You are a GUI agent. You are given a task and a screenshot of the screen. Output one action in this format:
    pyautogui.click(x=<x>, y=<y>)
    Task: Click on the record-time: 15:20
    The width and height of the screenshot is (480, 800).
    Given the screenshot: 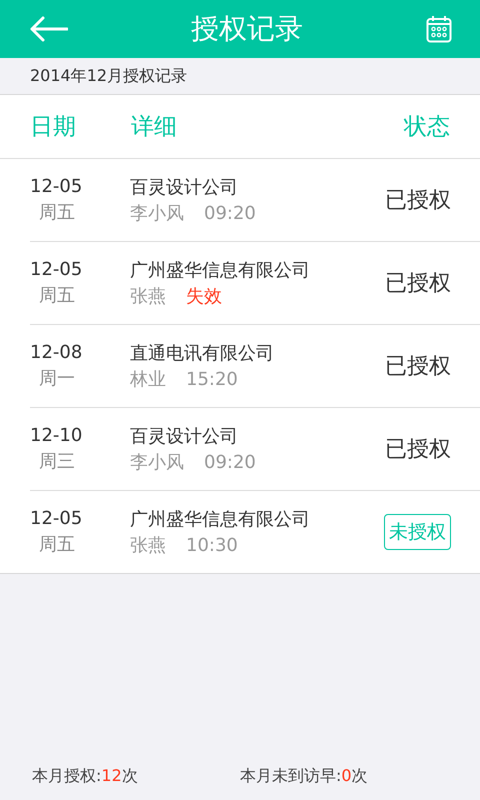 What is the action you would take?
    pyautogui.click(x=212, y=380)
    